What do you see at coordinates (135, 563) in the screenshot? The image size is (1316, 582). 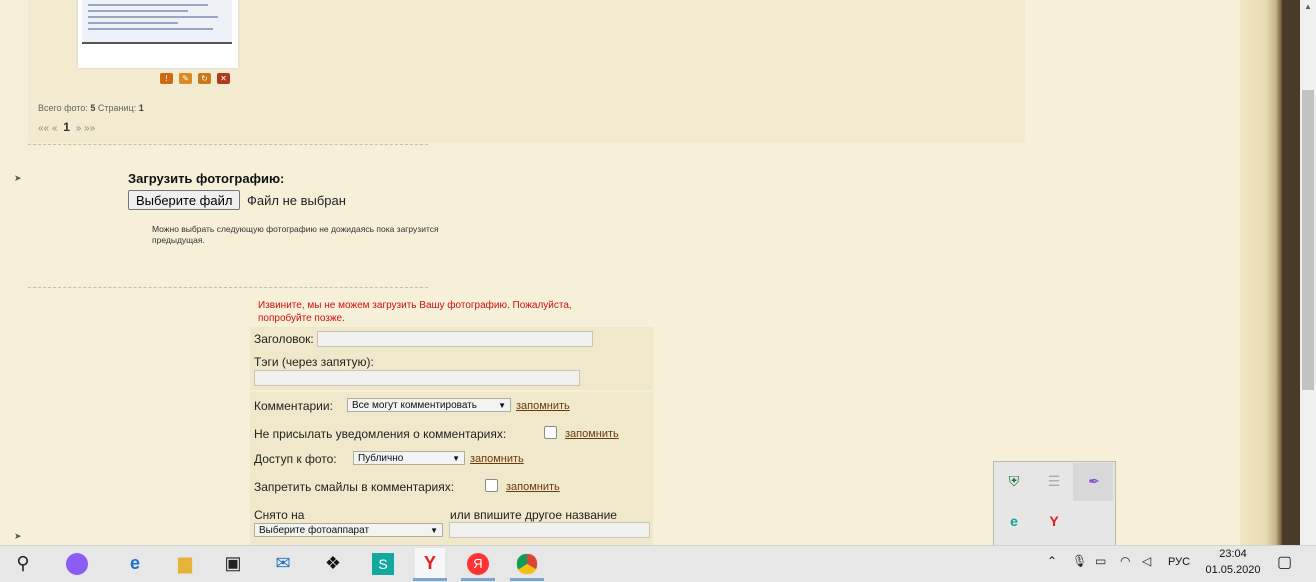 I see `edge-browser-icon: e` at bounding box center [135, 563].